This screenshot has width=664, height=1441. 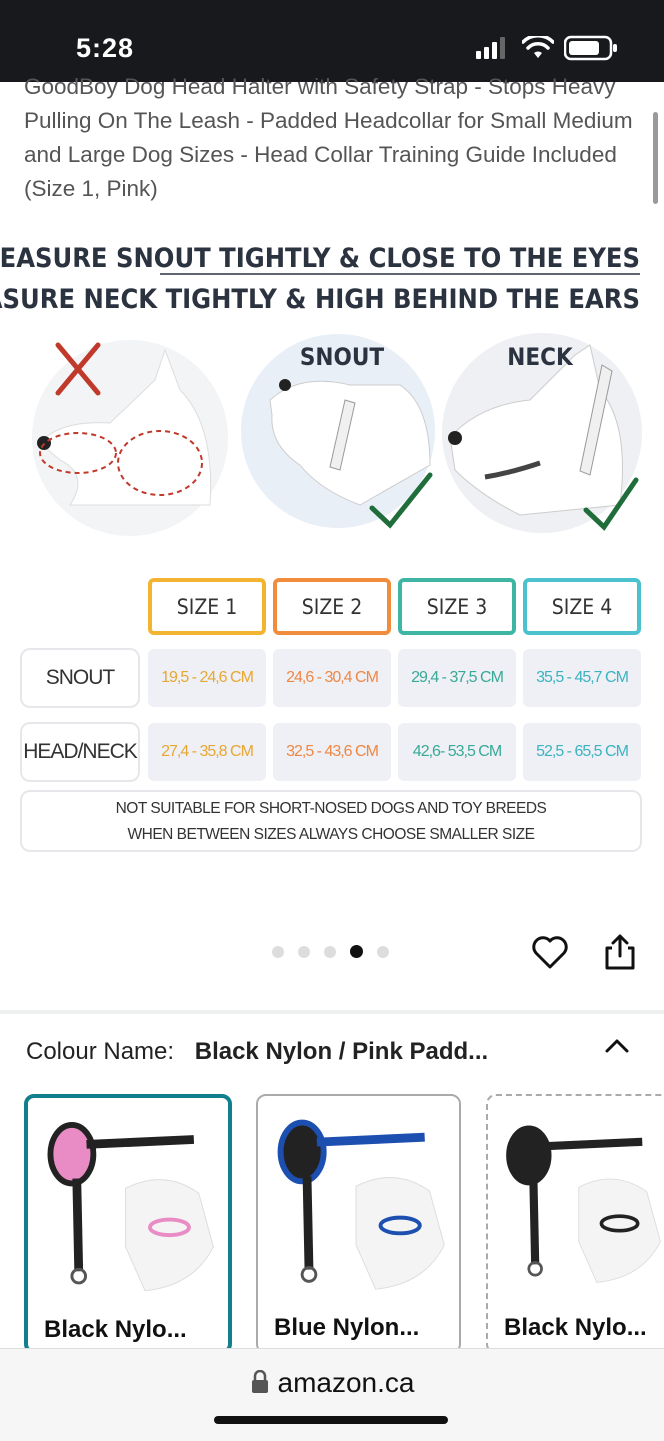 What do you see at coordinates (331, 1420) in the screenshot?
I see `home-indicator` at bounding box center [331, 1420].